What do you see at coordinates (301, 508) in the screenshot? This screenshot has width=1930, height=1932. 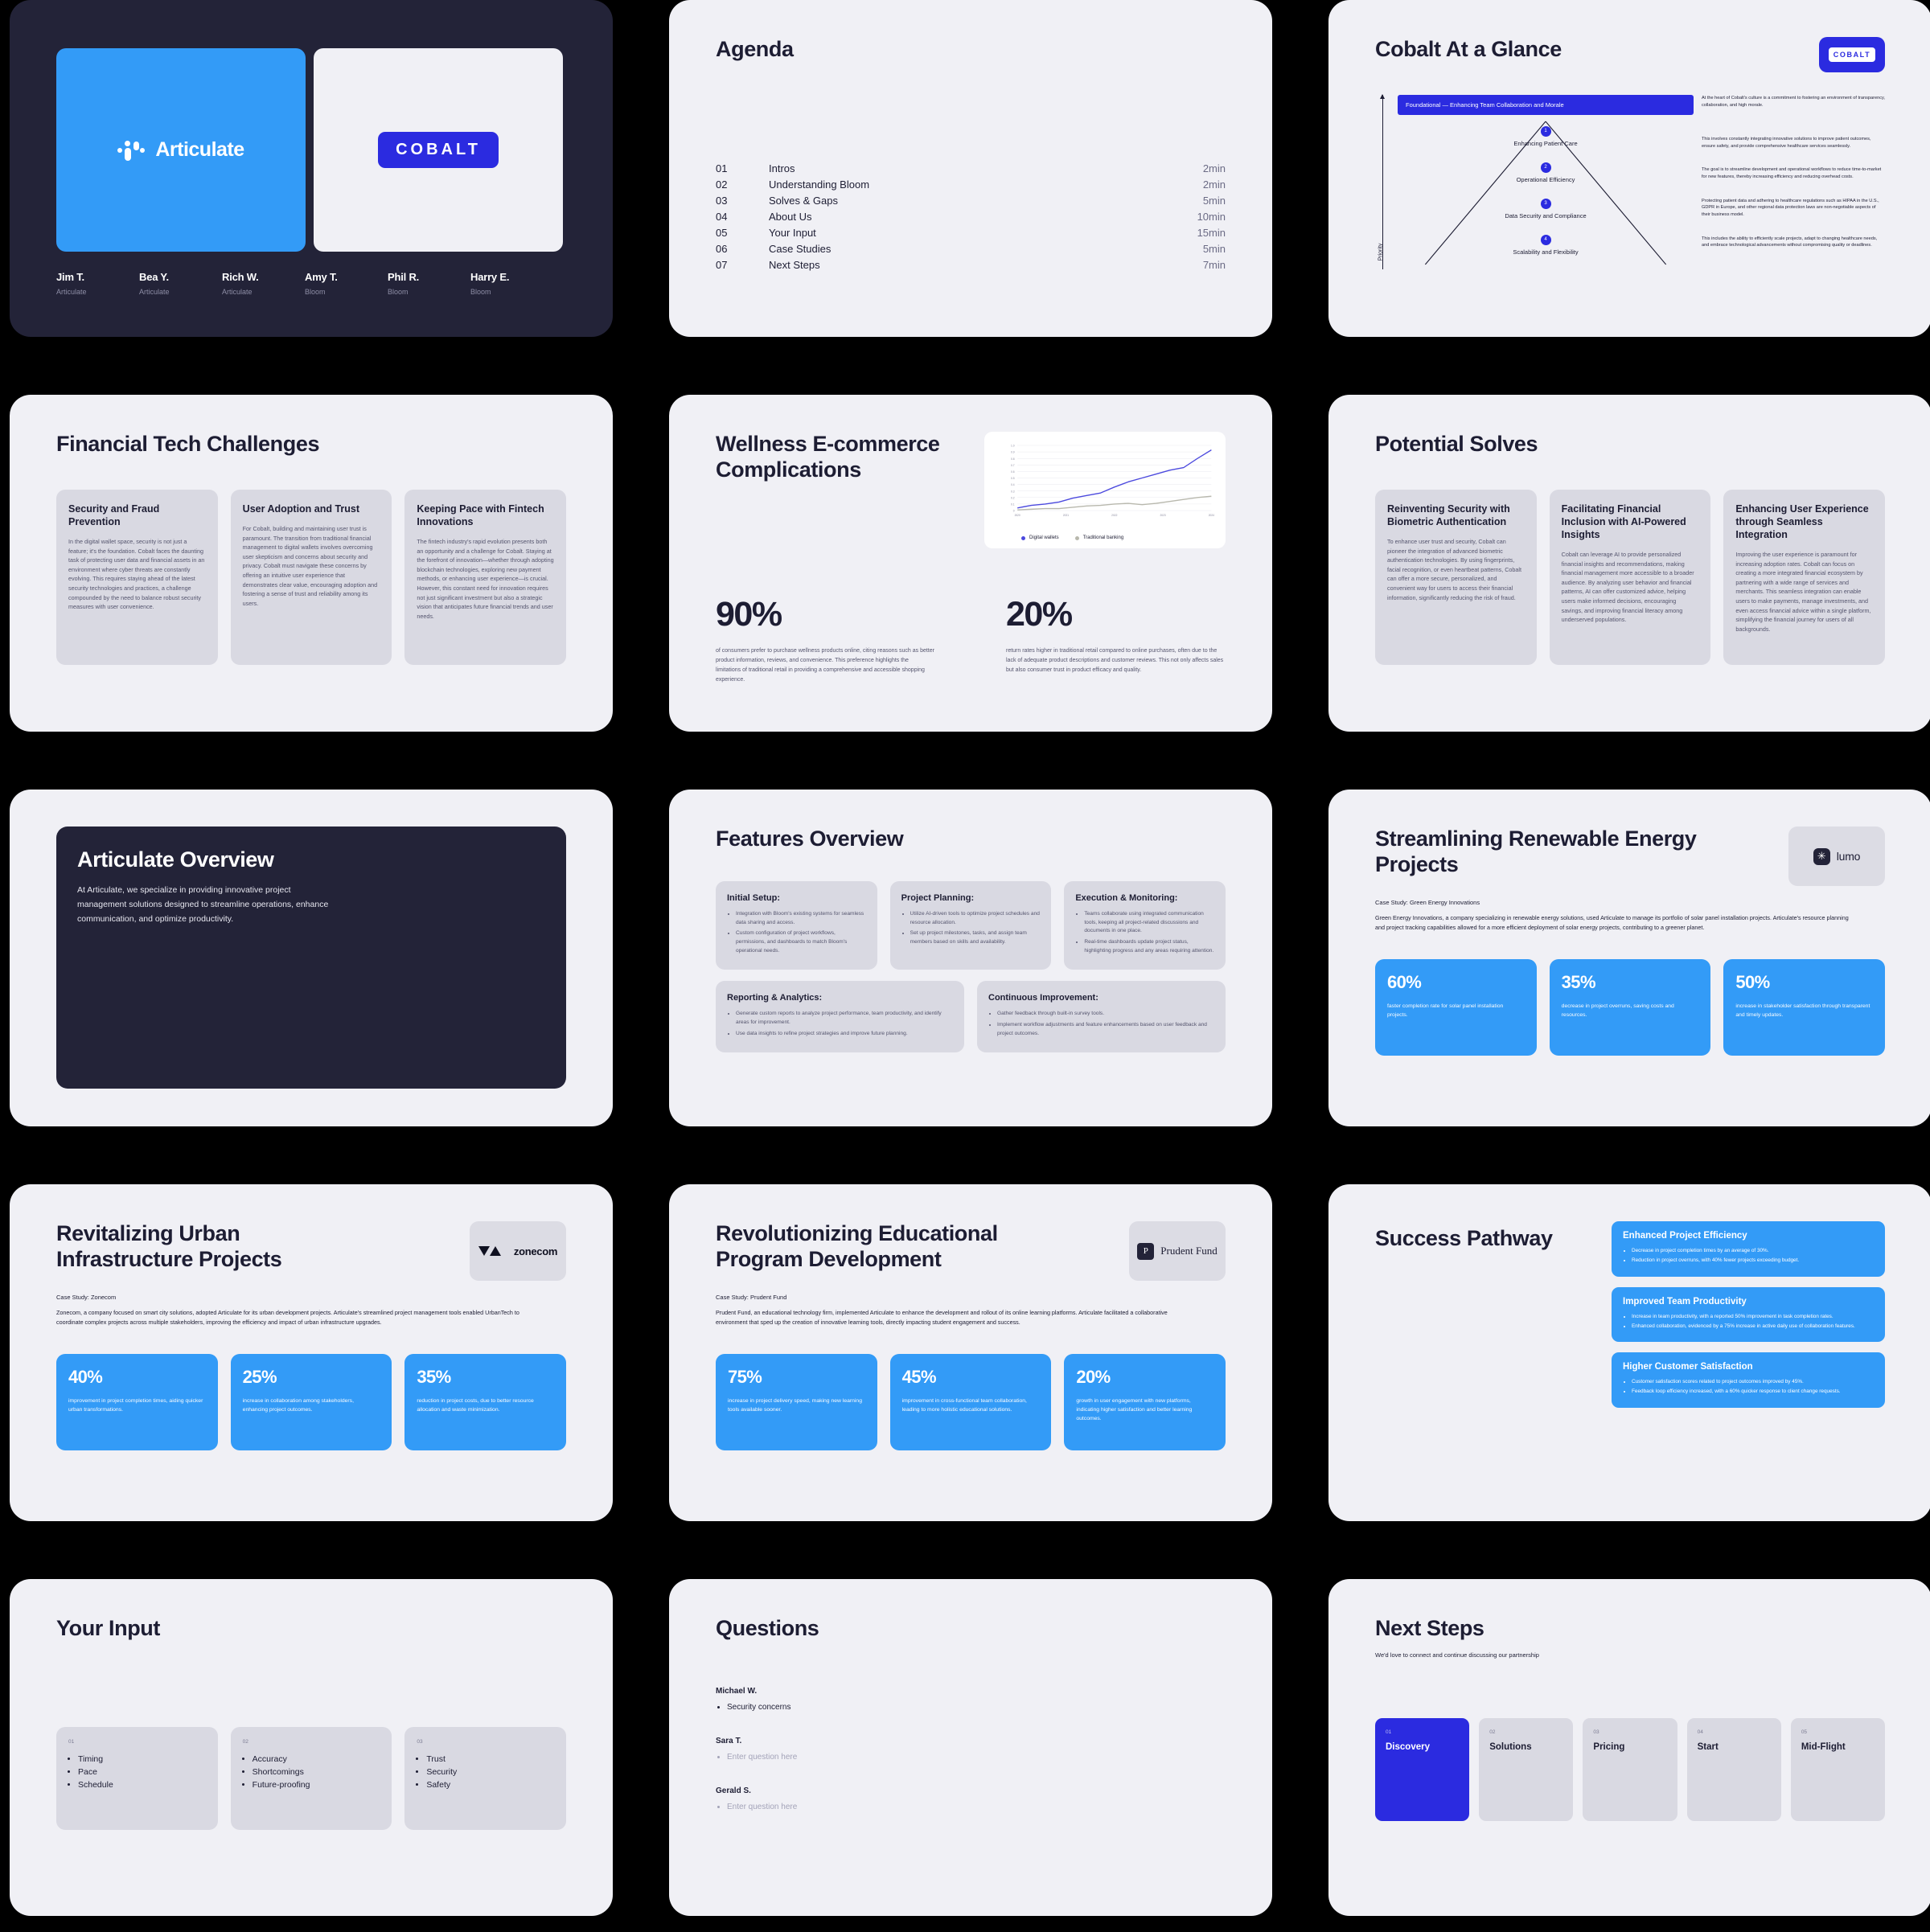 I see `card-heading: User Adoption and Trust` at bounding box center [301, 508].